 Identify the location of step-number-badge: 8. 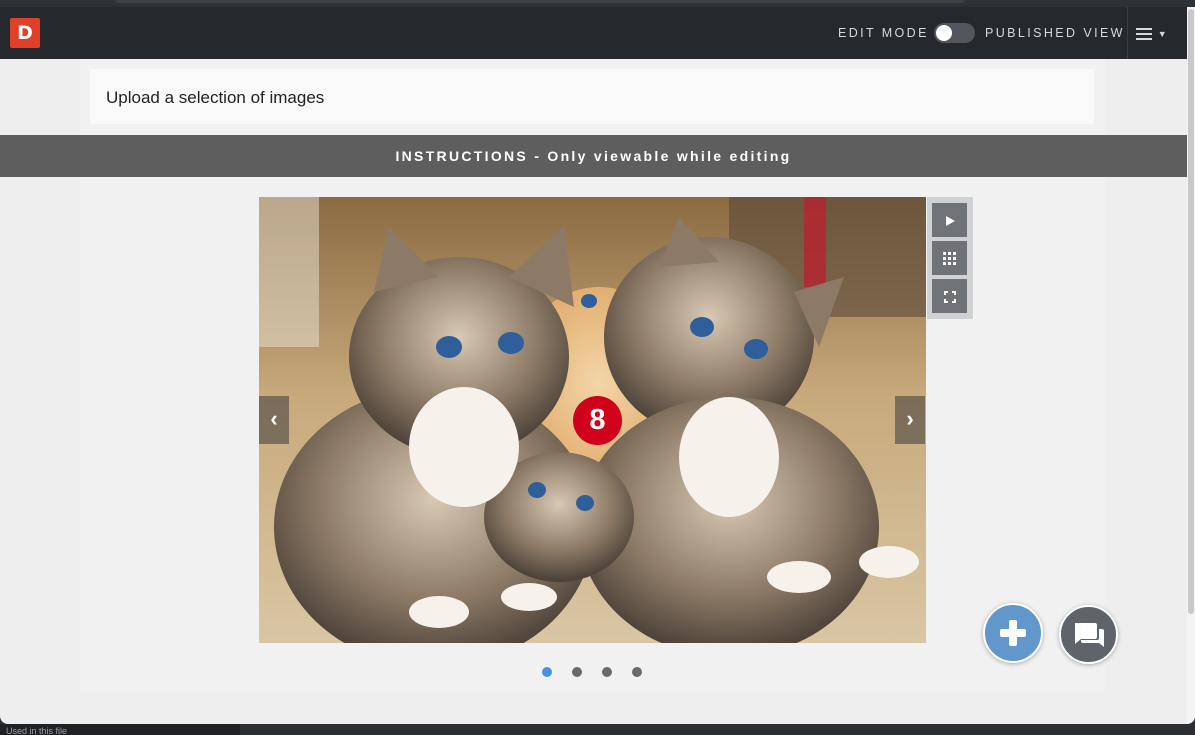
(597, 420).